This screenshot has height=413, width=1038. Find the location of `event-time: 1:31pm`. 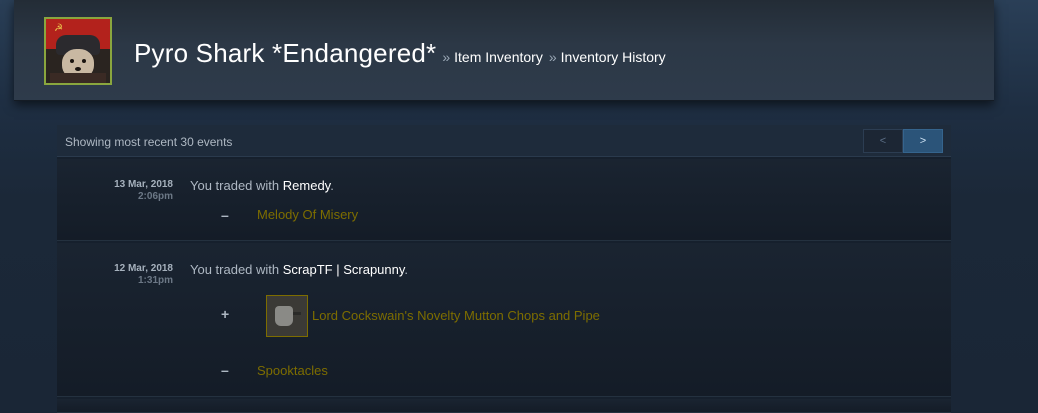

event-time: 1:31pm is located at coordinates (155, 280).